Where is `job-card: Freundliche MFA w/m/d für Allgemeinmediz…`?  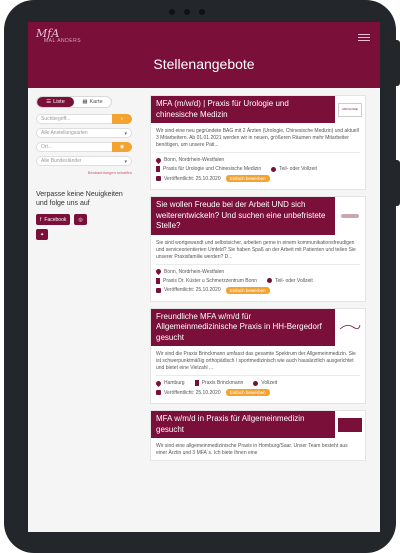 job-card: Freundliche MFA w/m/d für Allgemeinmediz… is located at coordinates (258, 355).